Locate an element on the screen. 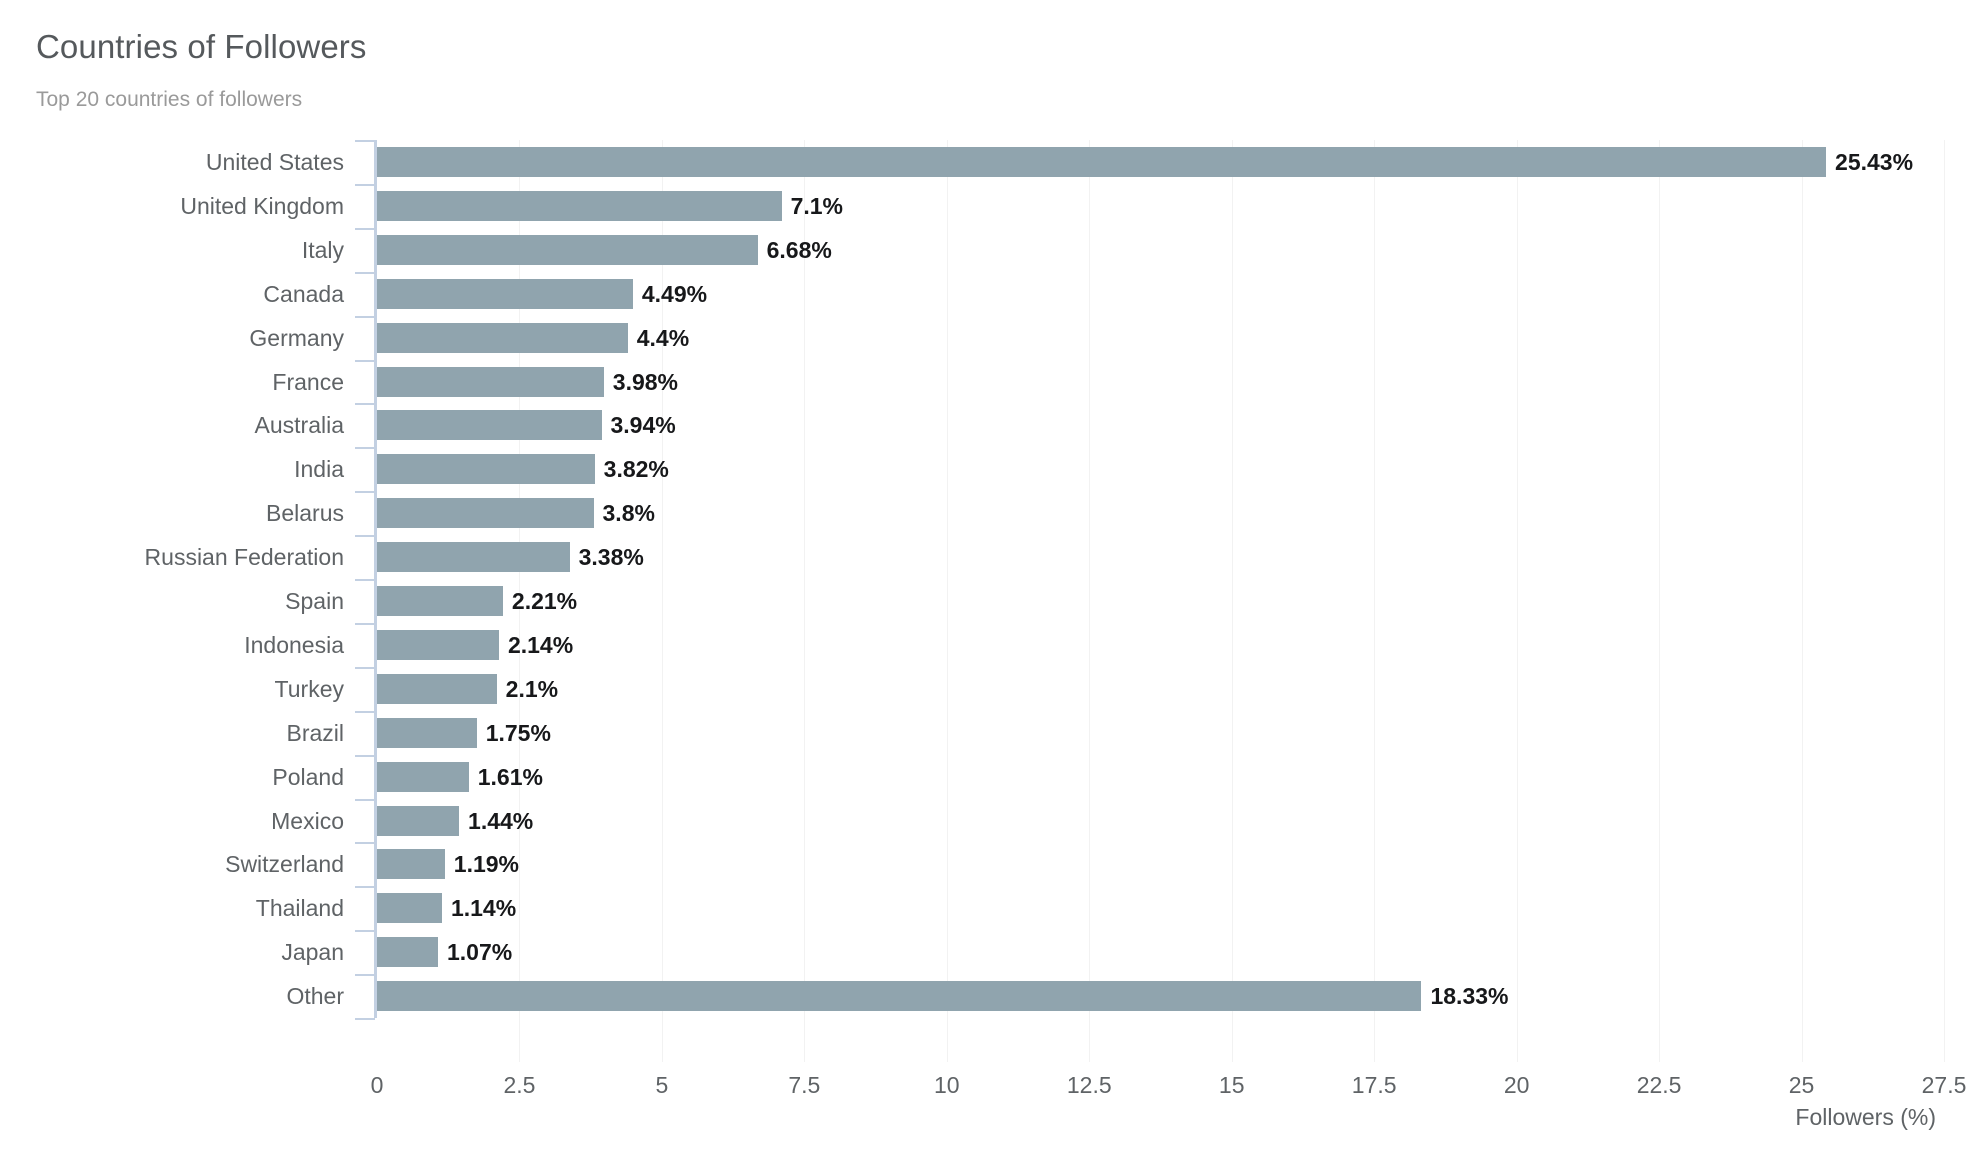 This screenshot has width=1972, height=1152. bar-value-label: 3.38% is located at coordinates (611, 557).